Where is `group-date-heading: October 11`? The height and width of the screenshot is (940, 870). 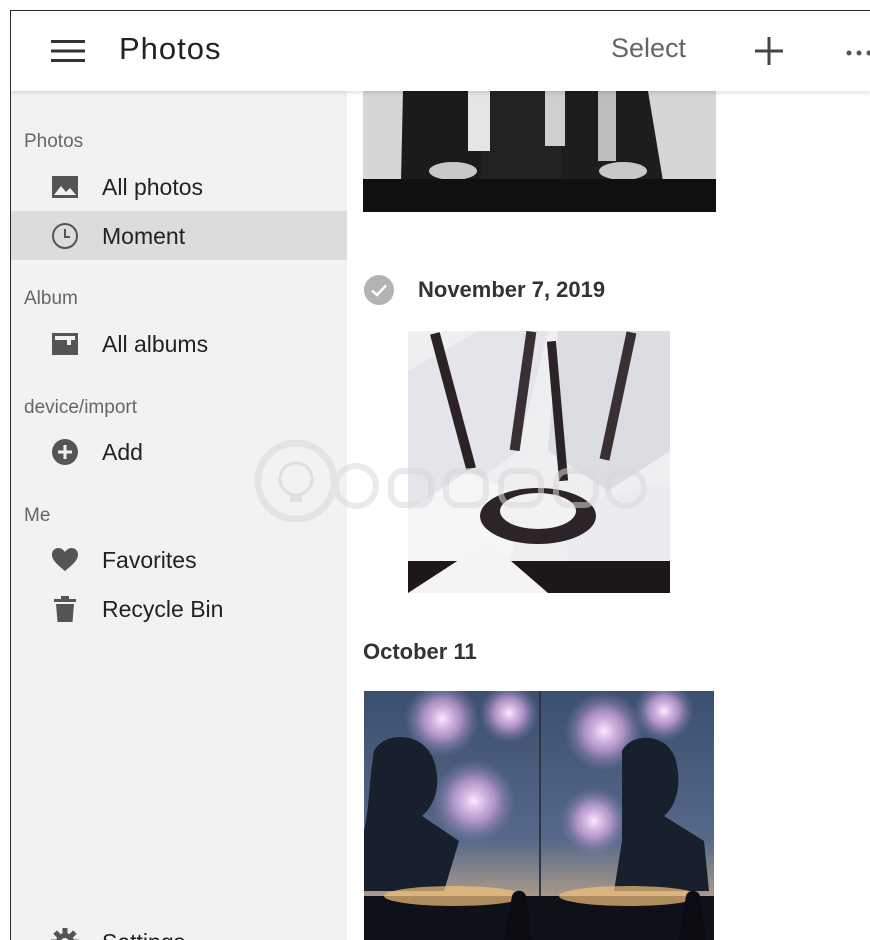 group-date-heading: October 11 is located at coordinates (420, 652).